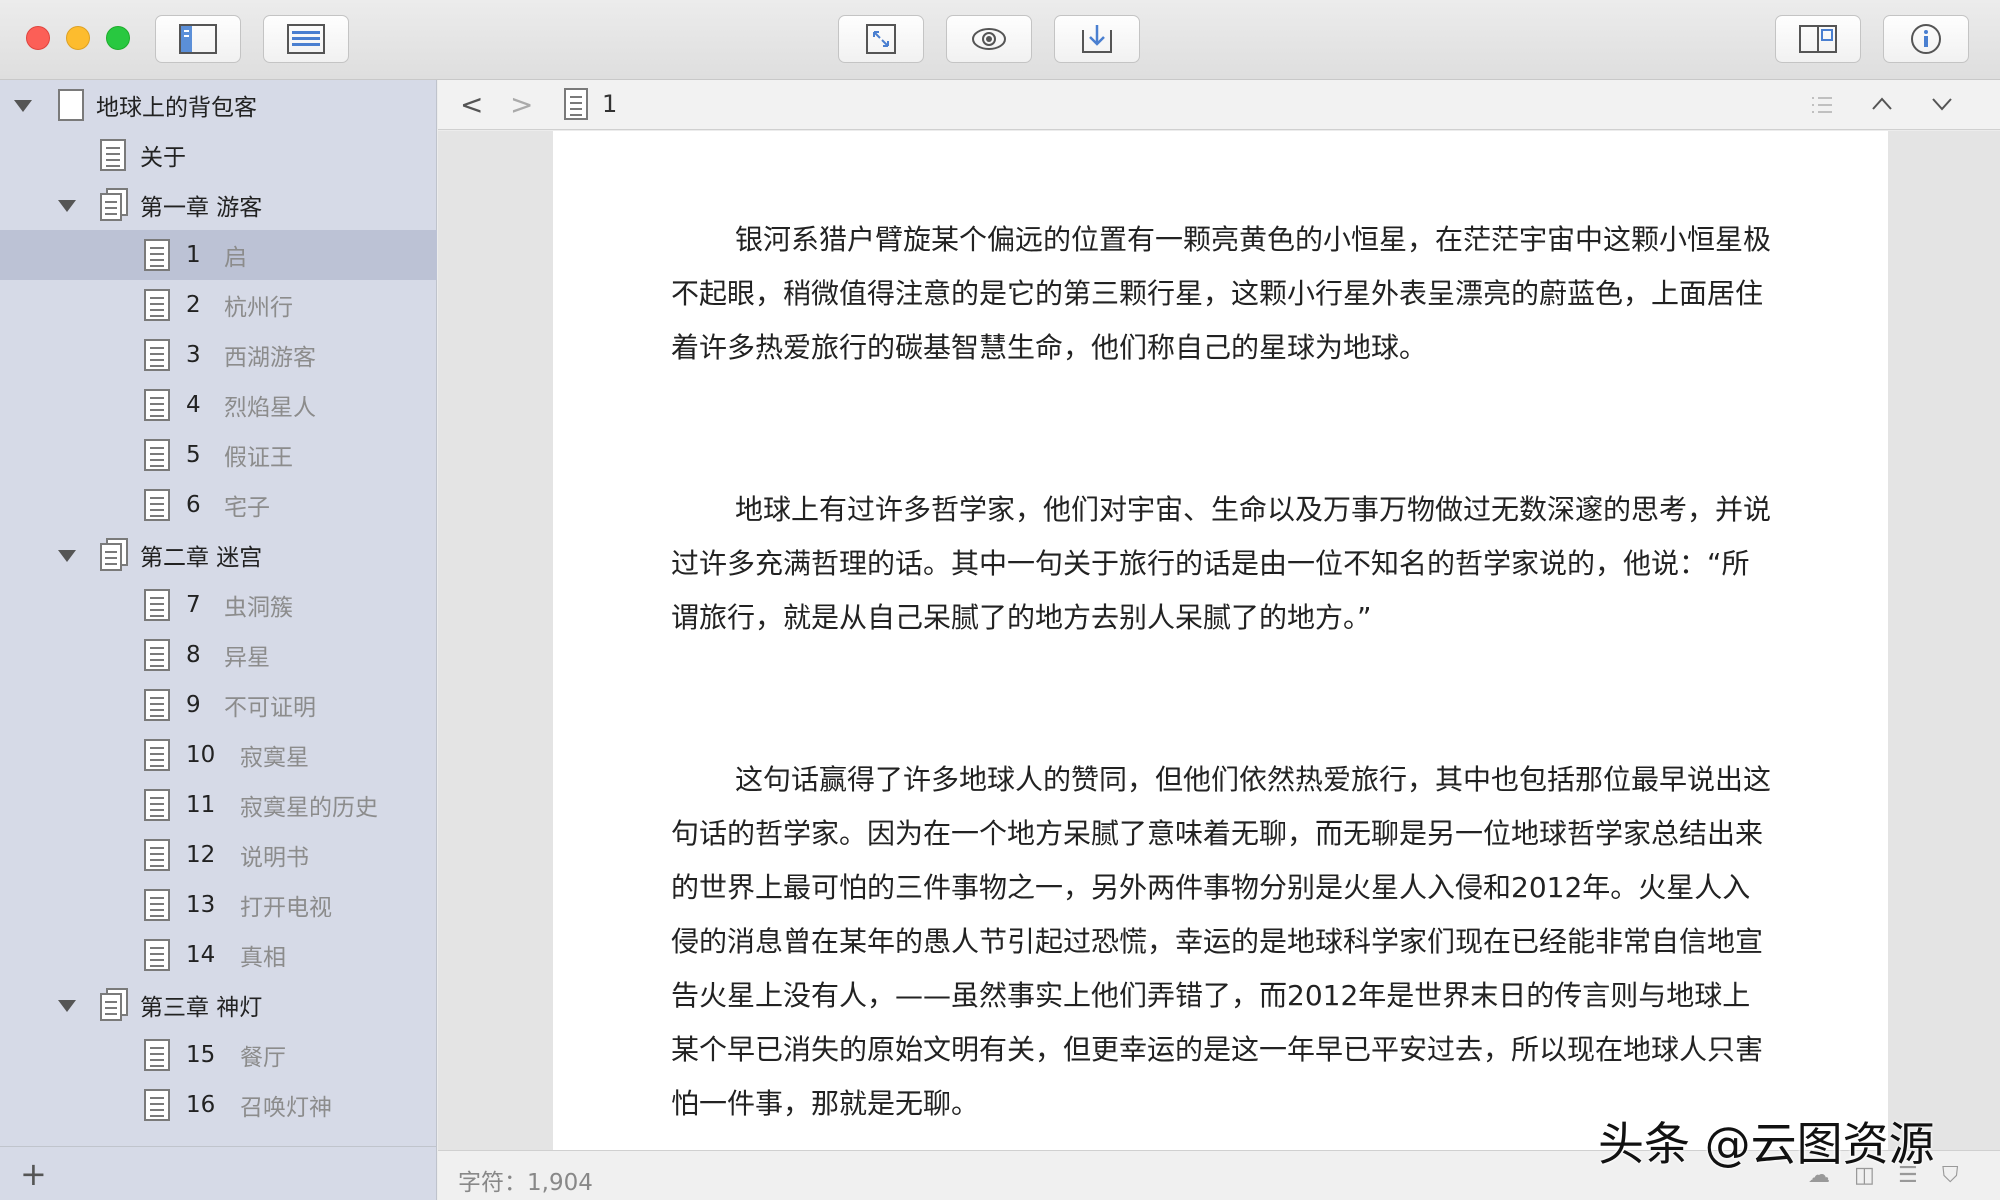 Image resolution: width=2000 pixels, height=1200 pixels. Describe the element at coordinates (471, 104) in the screenshot. I see `back-button: <` at that location.